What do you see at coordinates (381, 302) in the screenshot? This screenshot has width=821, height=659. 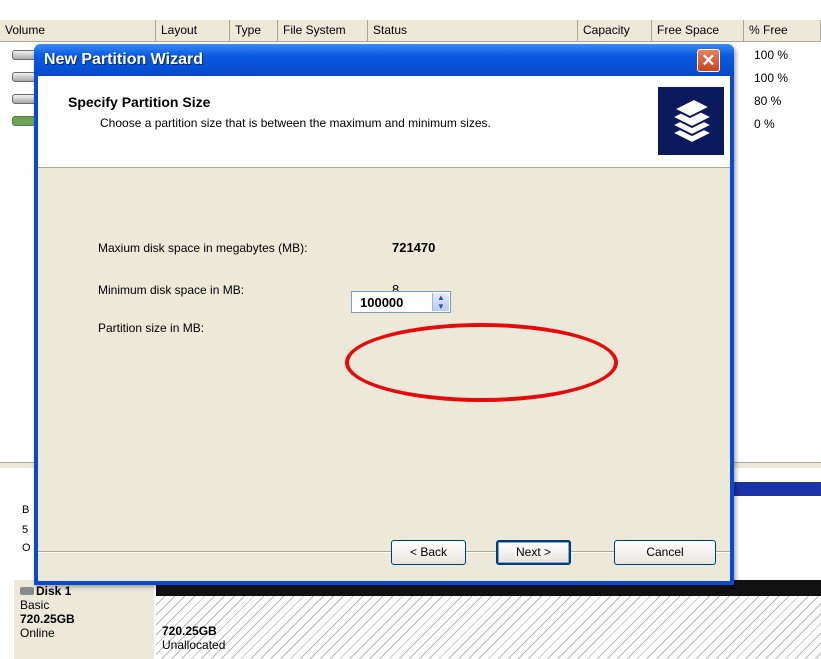 I see `partition-size-input: 100000` at bounding box center [381, 302].